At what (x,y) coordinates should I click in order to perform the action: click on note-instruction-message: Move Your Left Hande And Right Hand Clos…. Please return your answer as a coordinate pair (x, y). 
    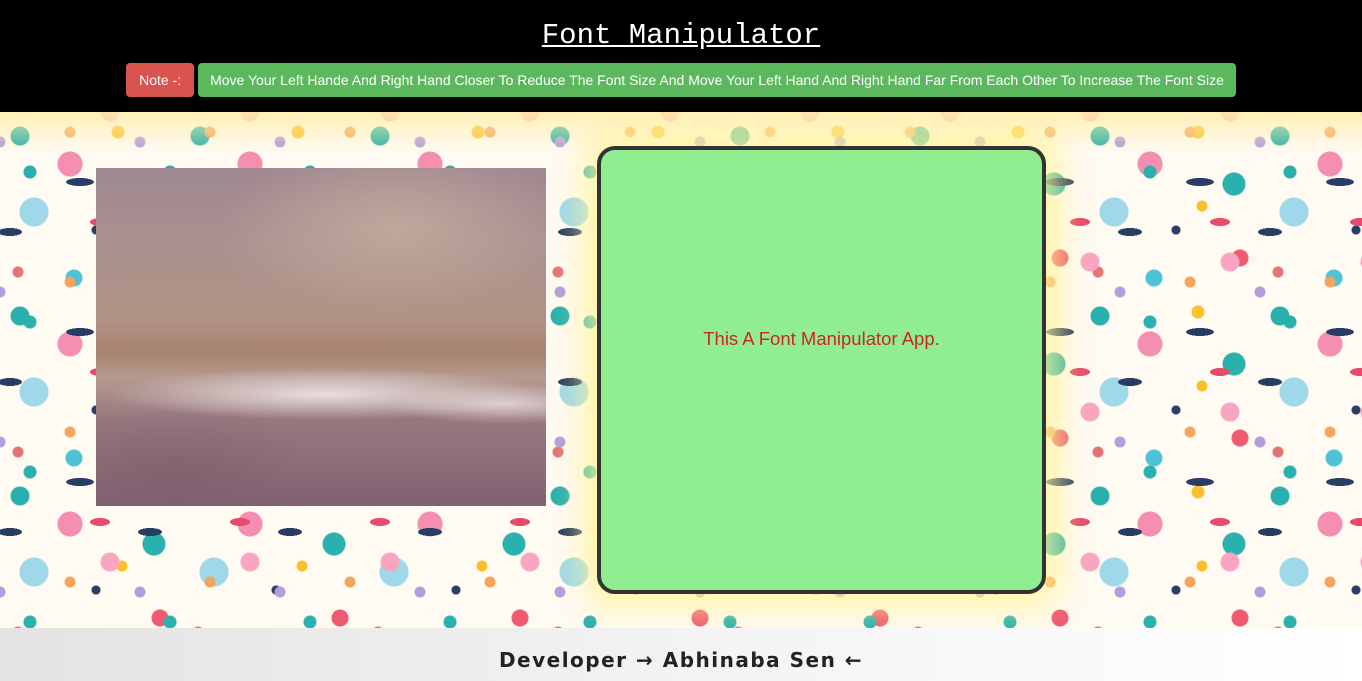
    Looking at the image, I should click on (717, 80).